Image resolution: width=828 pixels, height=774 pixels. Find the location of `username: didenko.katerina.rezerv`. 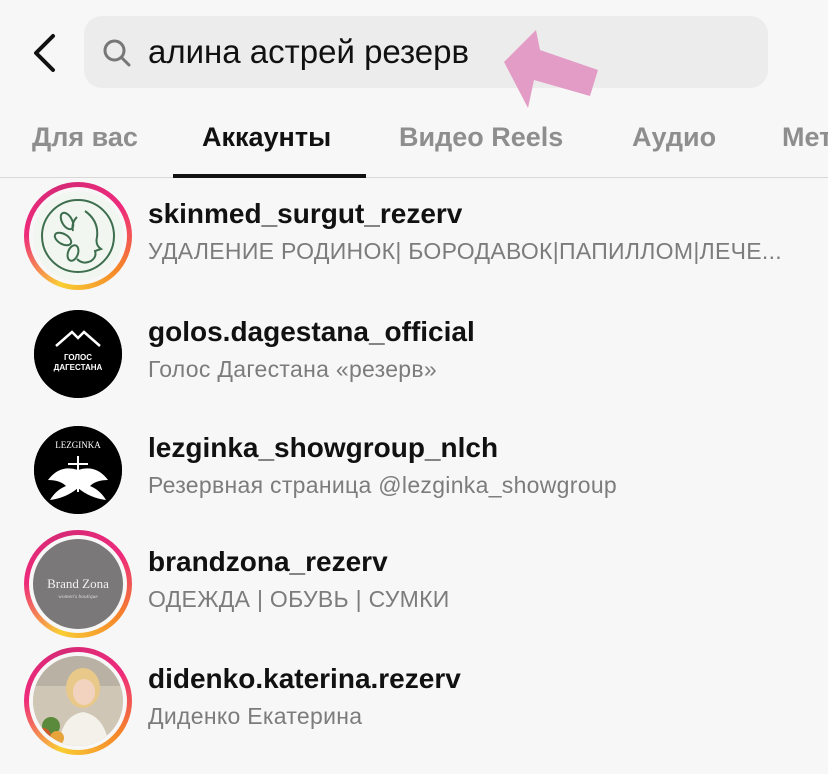

username: didenko.katerina.rezerv is located at coordinates (304, 678).